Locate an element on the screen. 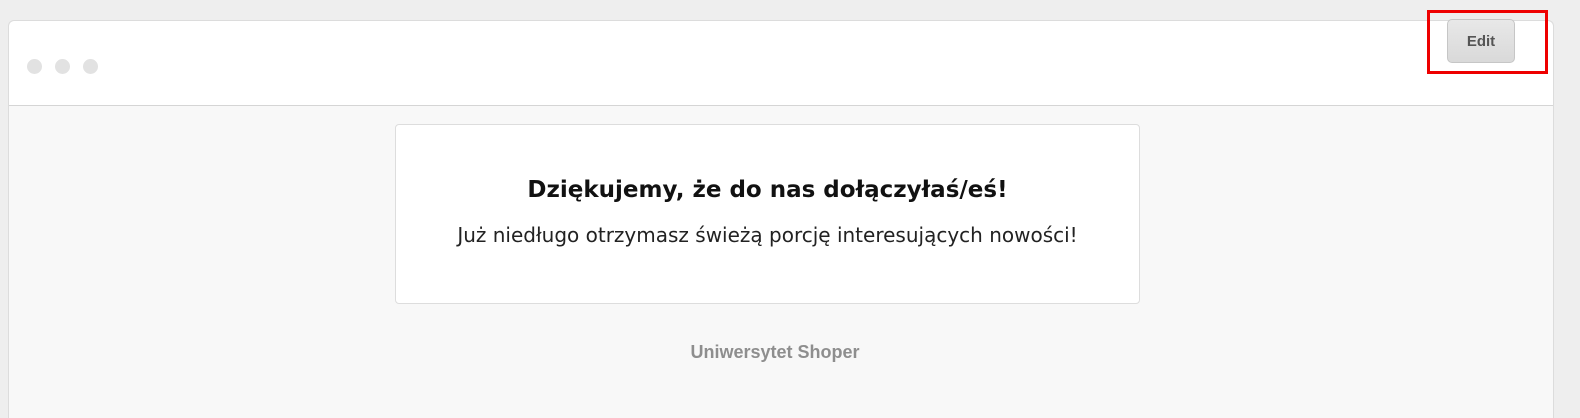 The width and height of the screenshot is (1580, 418). confirmation-headline: Dziękujemy, że do nas dołączyłaś/eś! is located at coordinates (767, 190).